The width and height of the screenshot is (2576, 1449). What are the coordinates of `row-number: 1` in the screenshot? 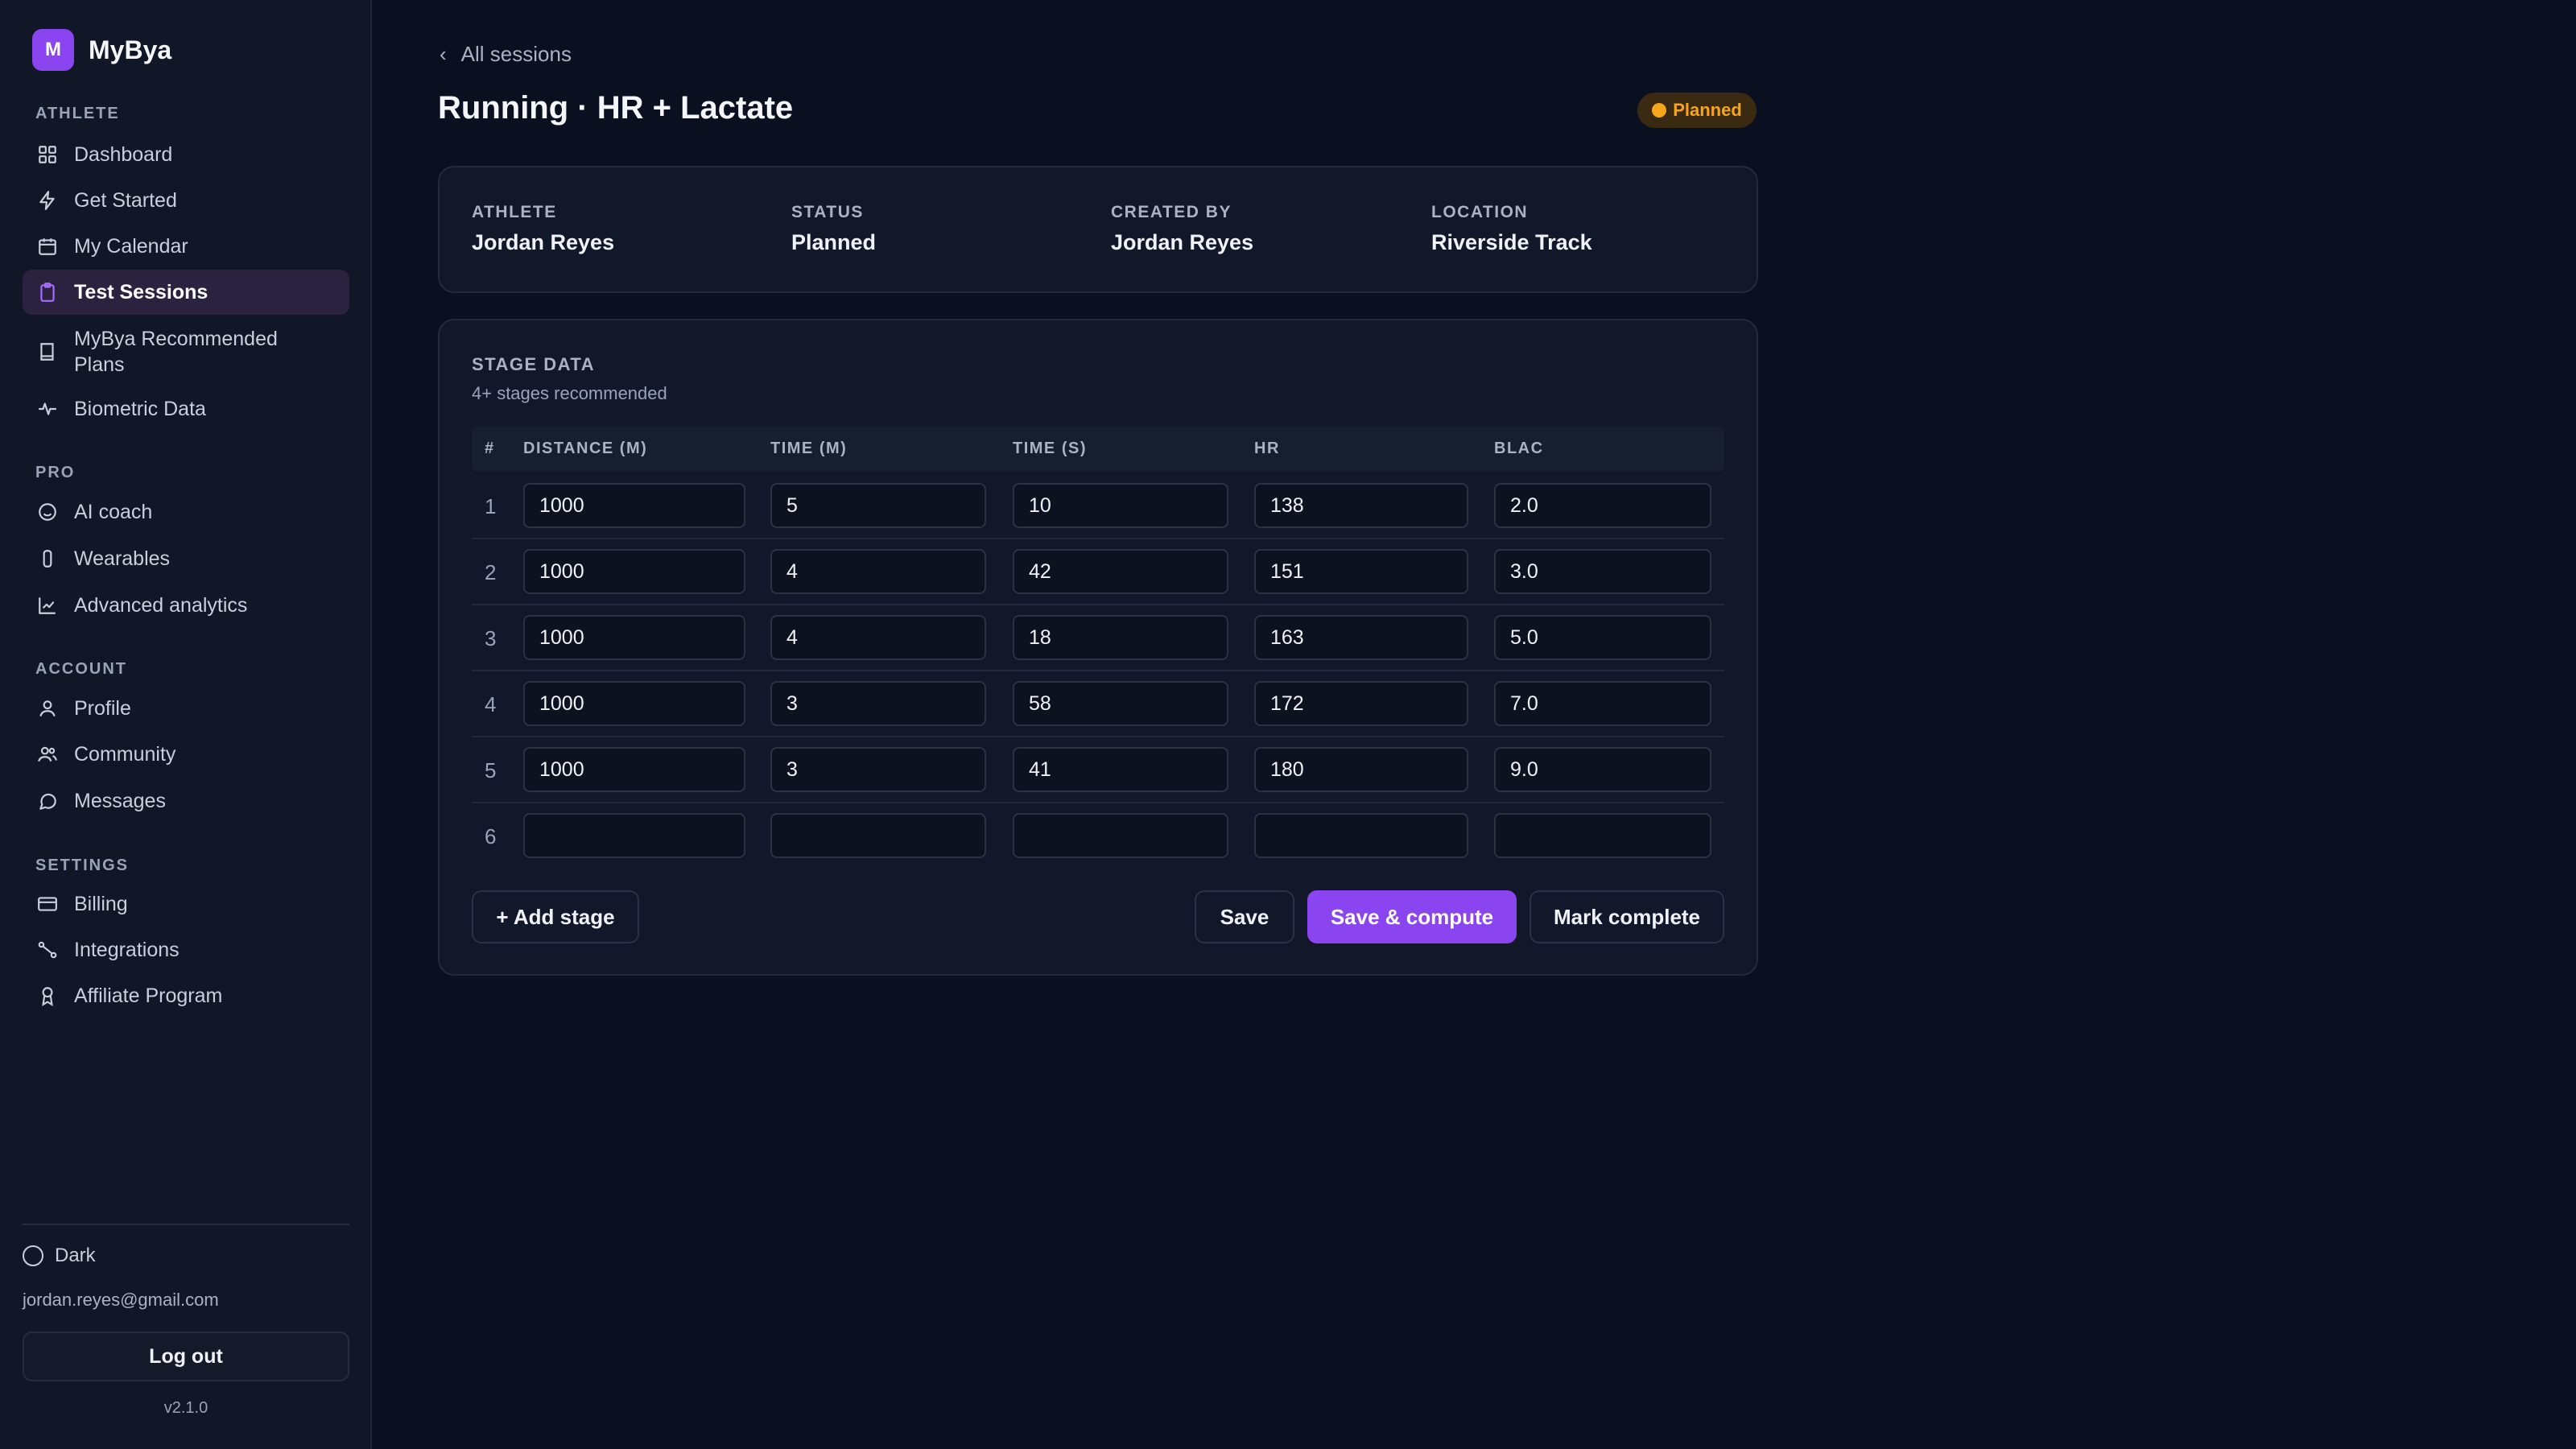 It's located at (491, 506).